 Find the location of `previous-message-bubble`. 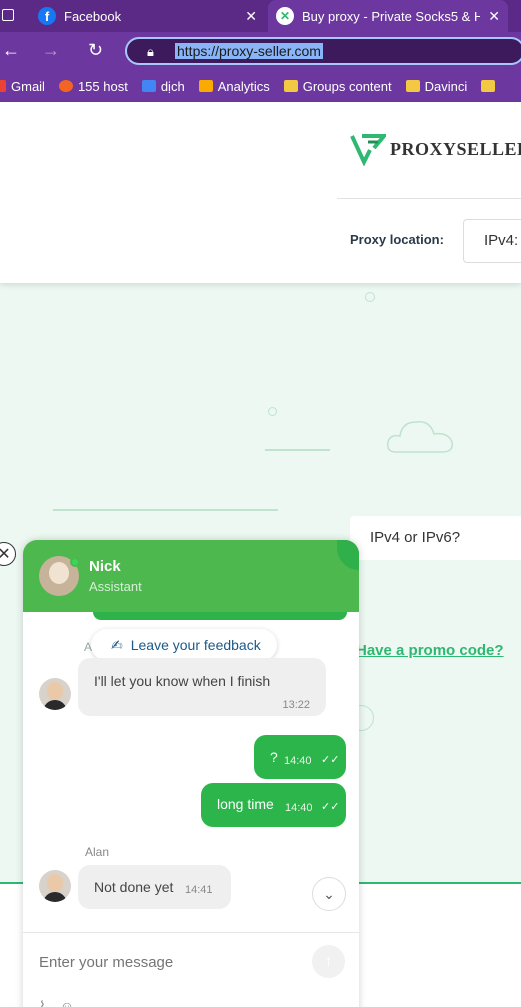

previous-message-bubble is located at coordinates (220, 616).